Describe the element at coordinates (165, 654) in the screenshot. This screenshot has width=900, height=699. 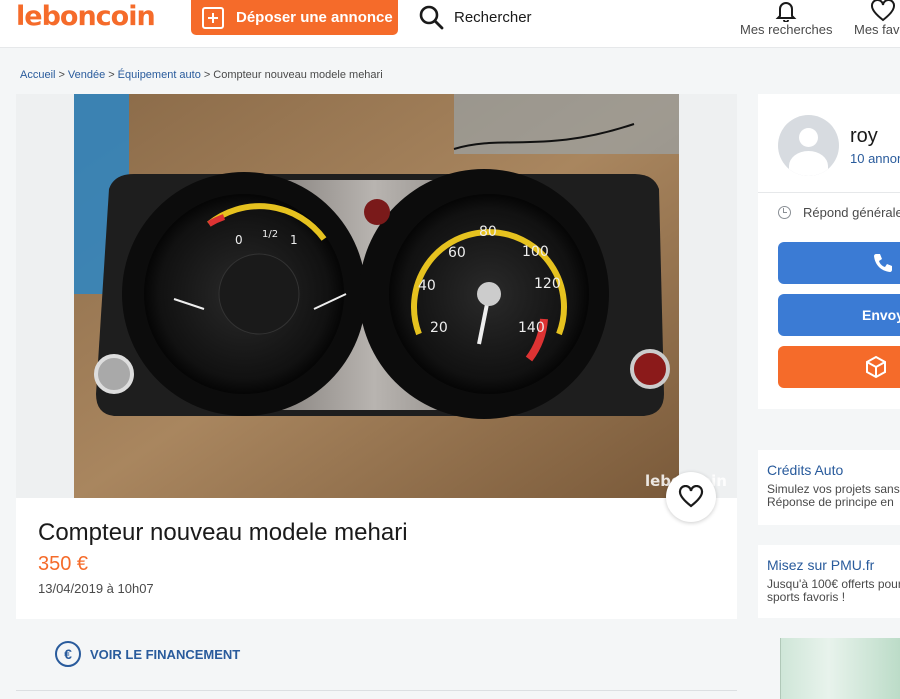
I see `financing-label: VOIR LE FINANCEMENT` at that location.